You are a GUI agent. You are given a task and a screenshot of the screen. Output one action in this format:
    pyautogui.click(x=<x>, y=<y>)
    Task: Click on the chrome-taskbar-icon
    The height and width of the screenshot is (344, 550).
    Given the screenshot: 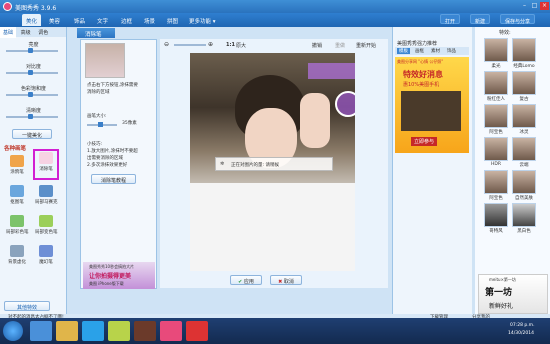 What is the action you would take?
    pyautogui.click(x=119, y=331)
    